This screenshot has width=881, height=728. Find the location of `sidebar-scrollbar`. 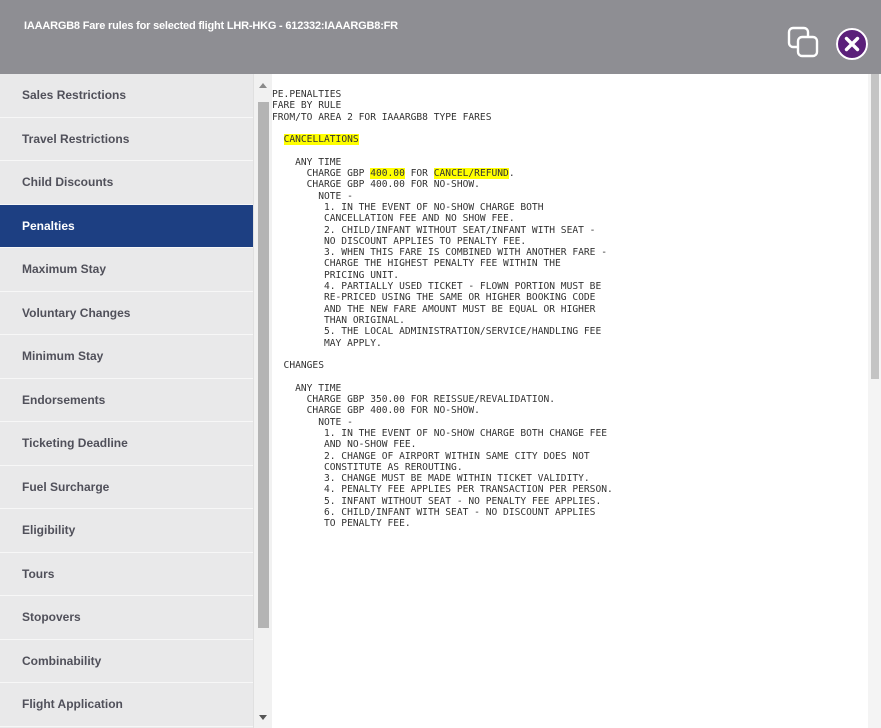

sidebar-scrollbar is located at coordinates (262, 401).